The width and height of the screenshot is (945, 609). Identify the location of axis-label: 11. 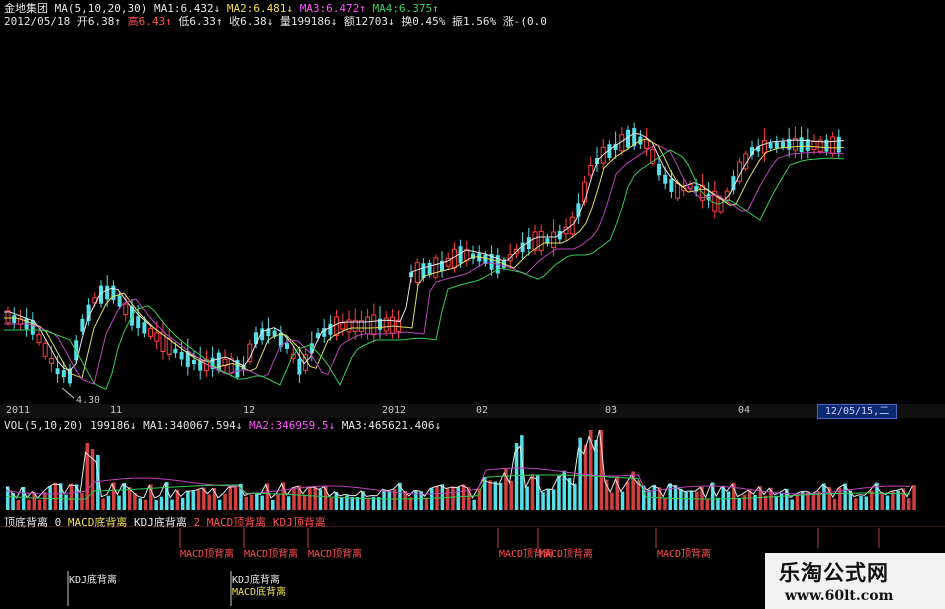
(116, 410).